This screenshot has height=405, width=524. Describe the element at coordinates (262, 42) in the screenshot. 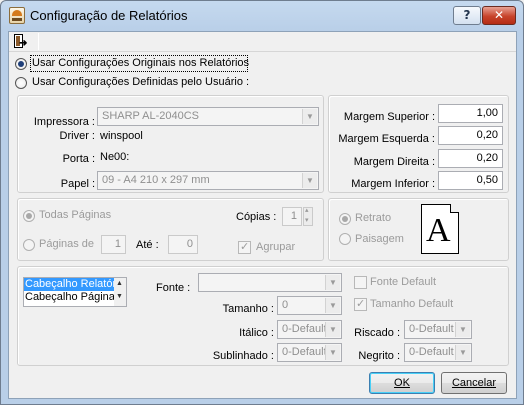

I see `toolbar: ➜` at that location.